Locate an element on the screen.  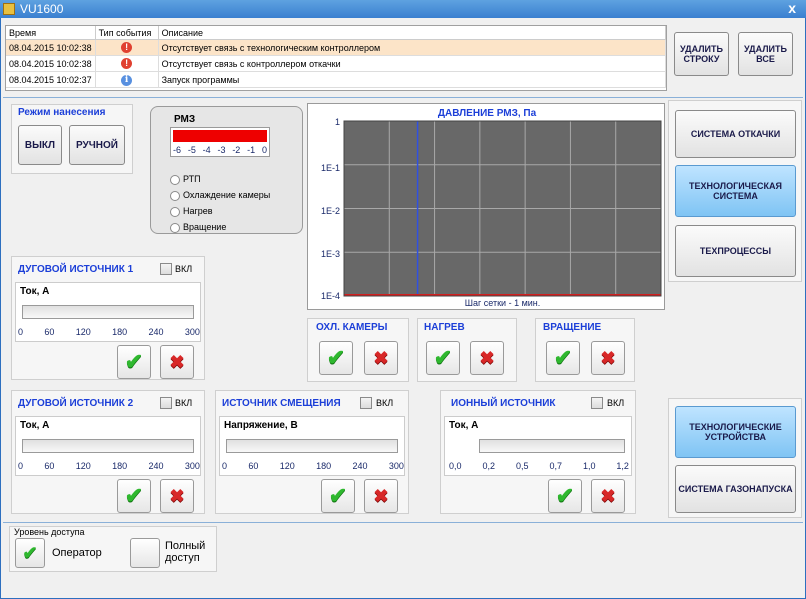
nav-tech-devices-button: ТЕХНОЛОГИЧЕСКИЕ УСТРОЙСТВА is located at coordinates (735, 432).